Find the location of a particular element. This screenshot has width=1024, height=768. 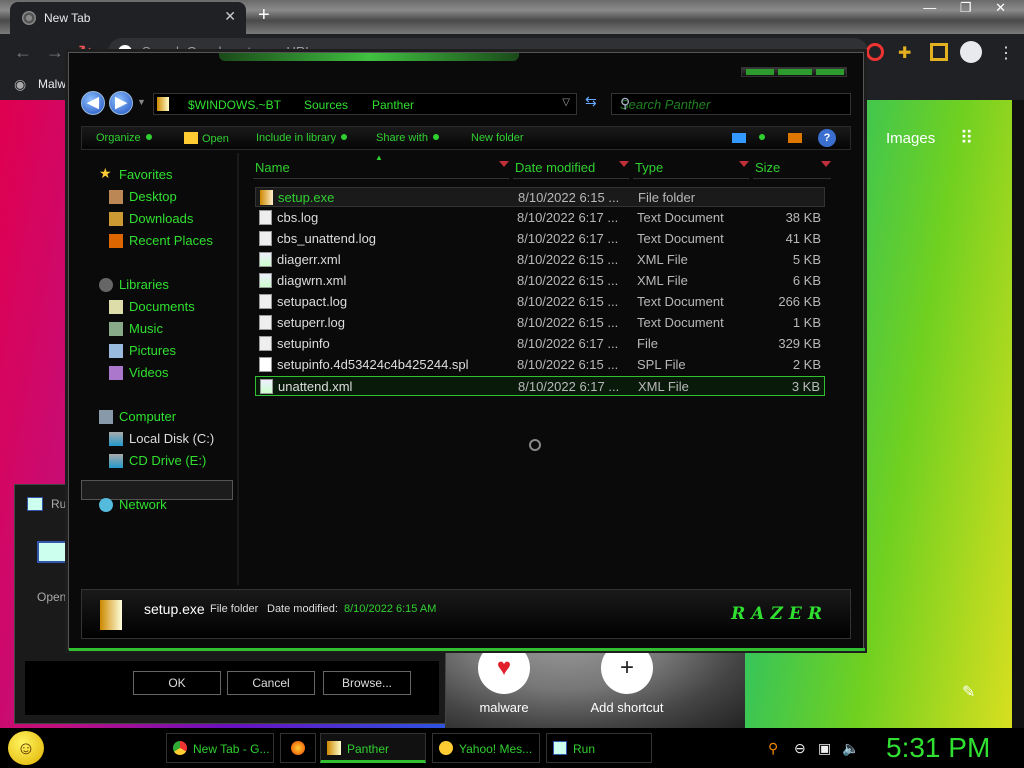

shortcut-malware: ♥ malware is located at coordinates (504, 678).